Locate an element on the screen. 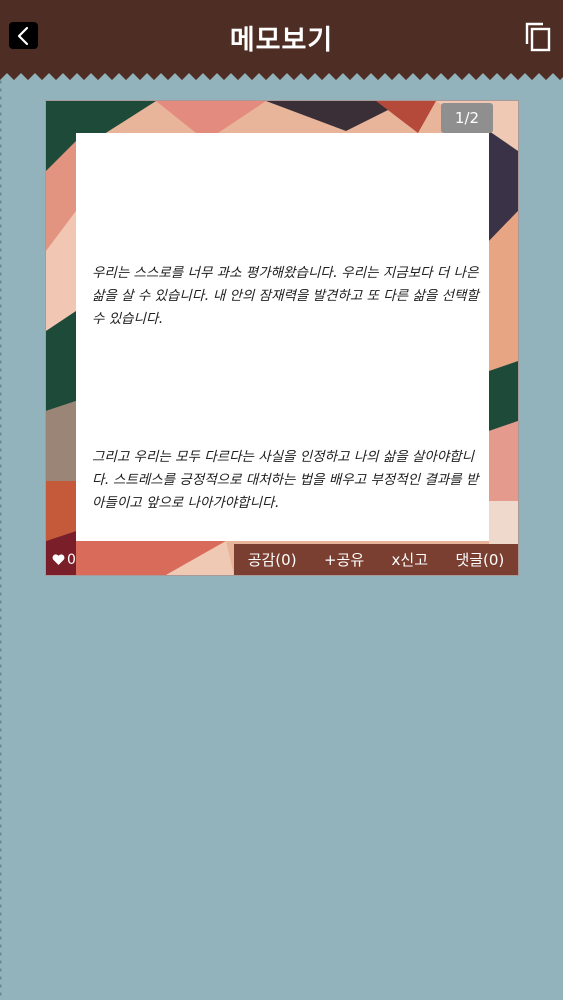 The image size is (563, 1000). app-header: 메모보기 is located at coordinates (281, 36).